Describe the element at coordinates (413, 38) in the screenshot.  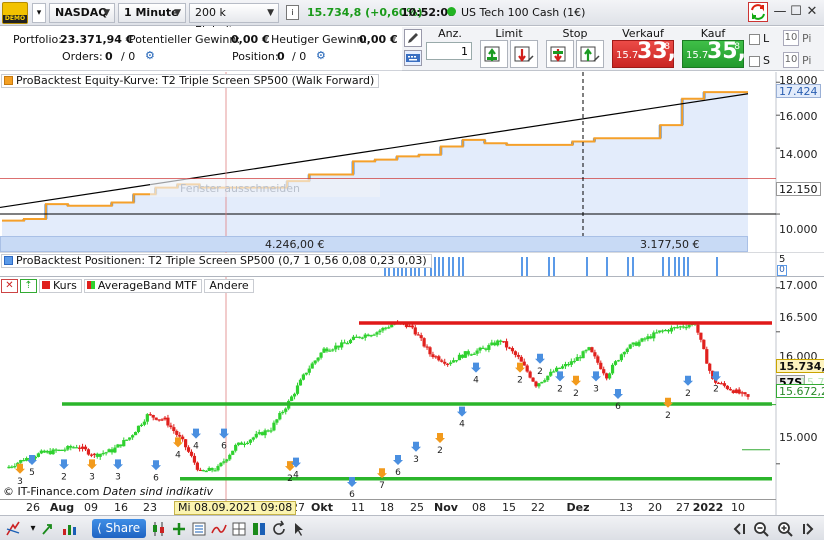
I see `pencil-icon` at that location.